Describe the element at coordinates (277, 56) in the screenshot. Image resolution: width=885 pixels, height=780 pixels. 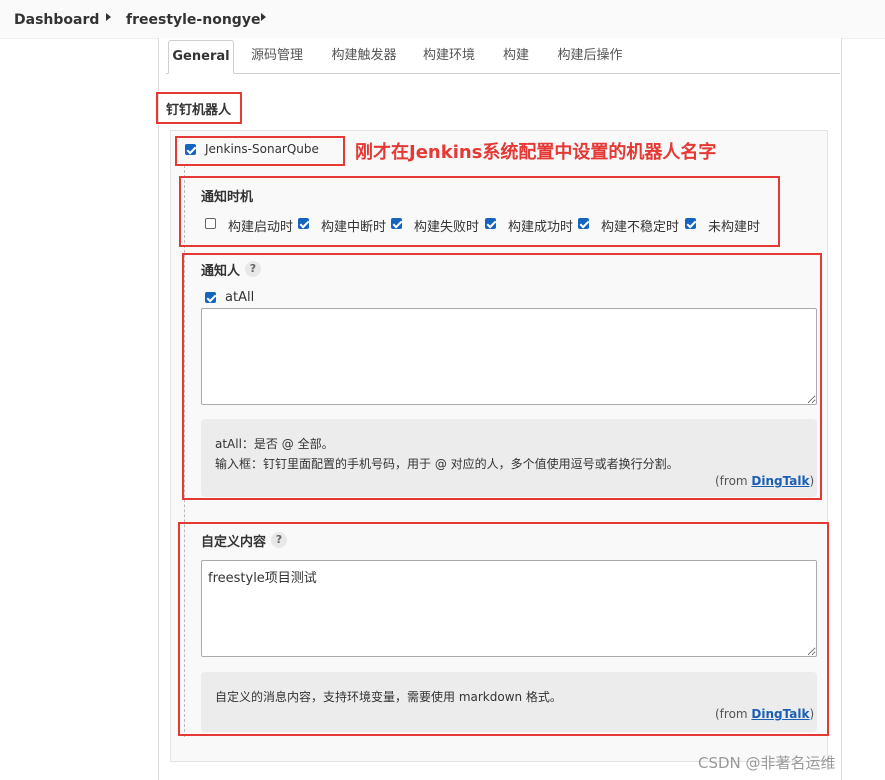
I see `tab-scm: 源码管理` at that location.